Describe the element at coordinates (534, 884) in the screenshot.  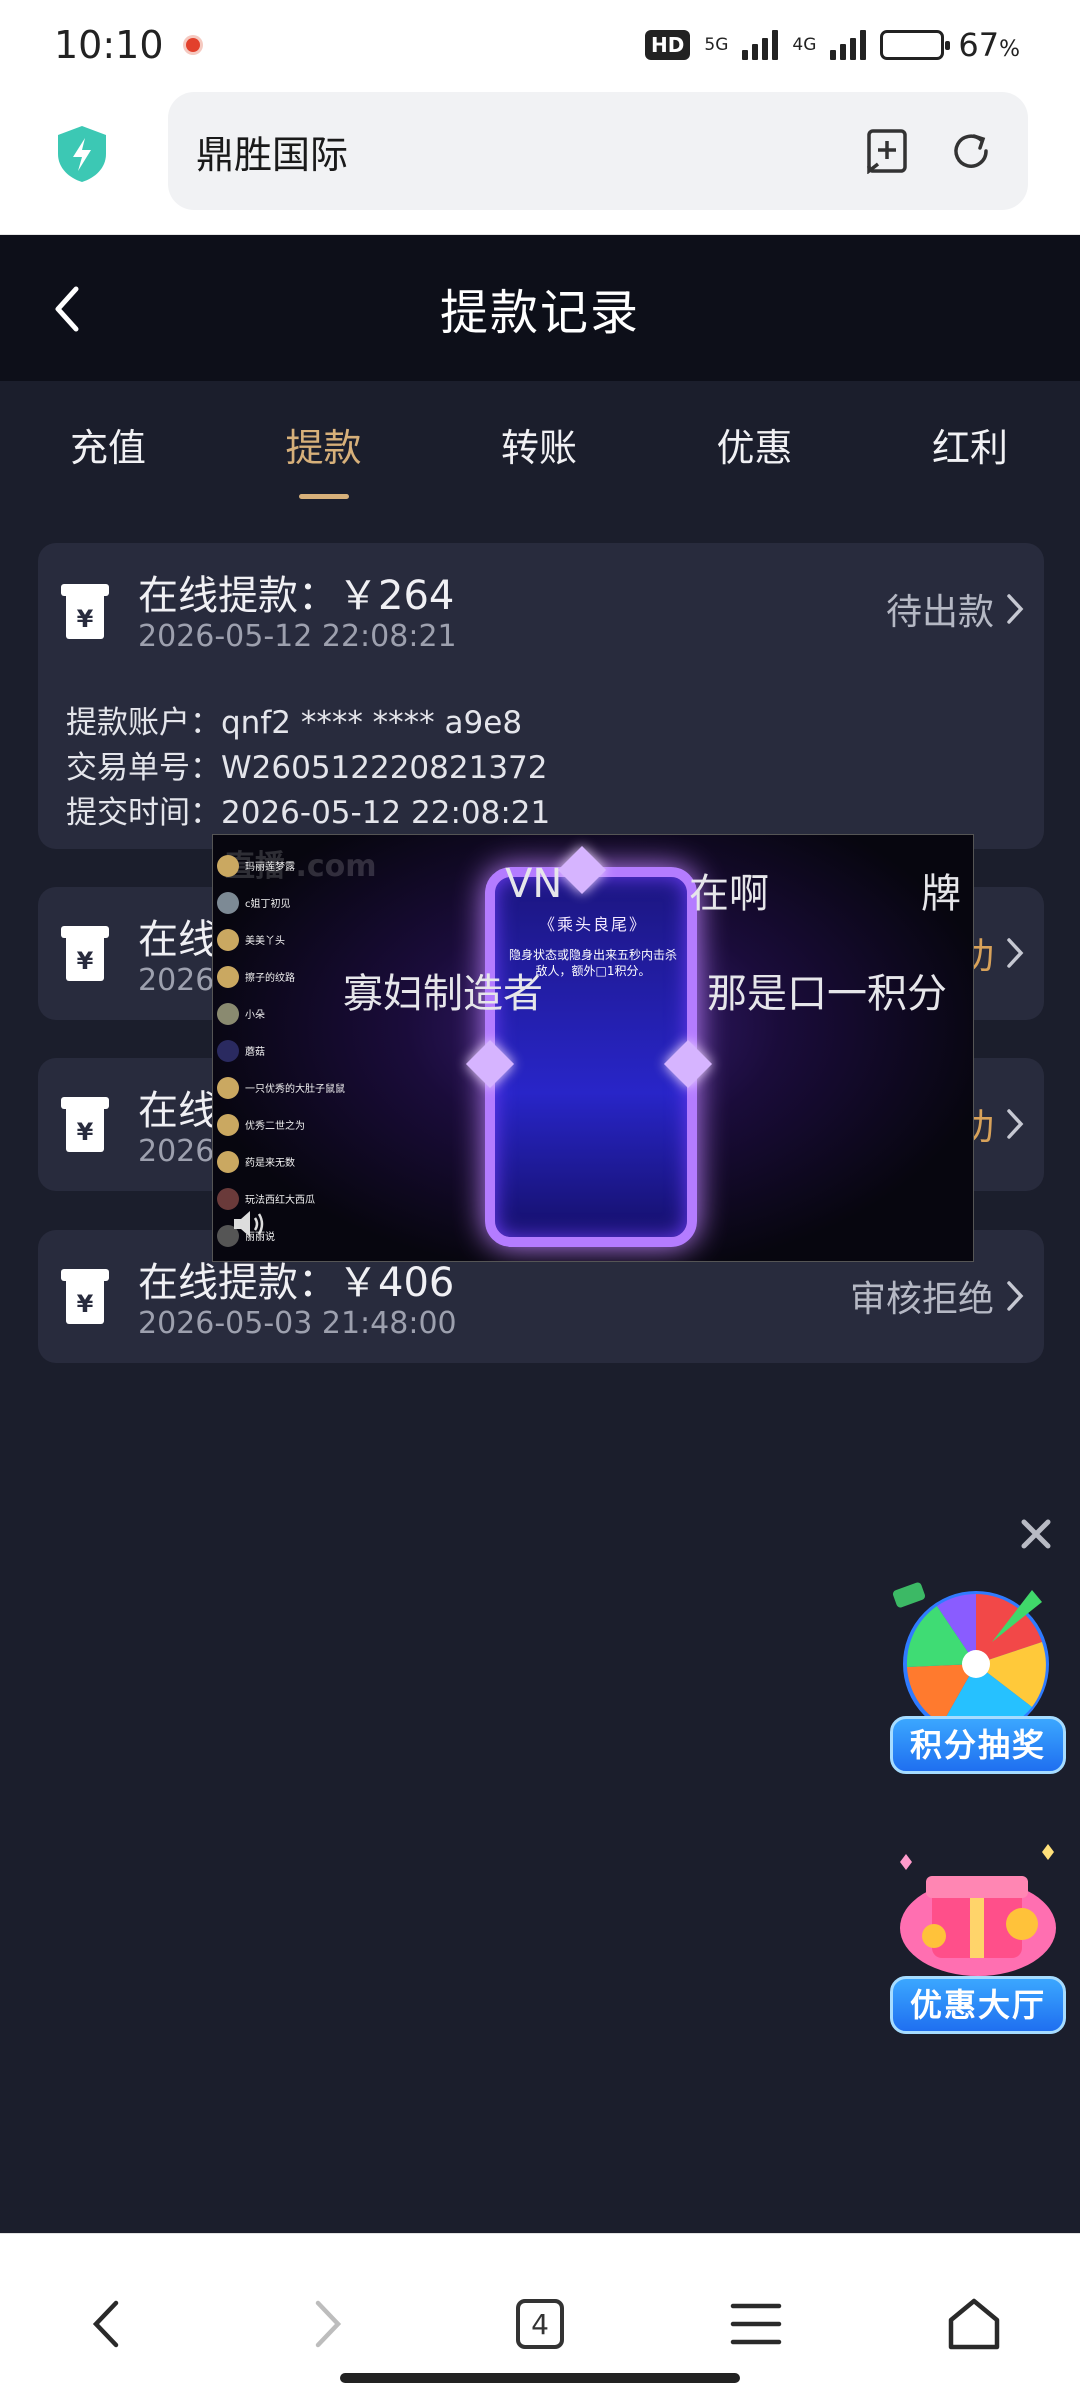
I see `danmu-comment: VN` at that location.